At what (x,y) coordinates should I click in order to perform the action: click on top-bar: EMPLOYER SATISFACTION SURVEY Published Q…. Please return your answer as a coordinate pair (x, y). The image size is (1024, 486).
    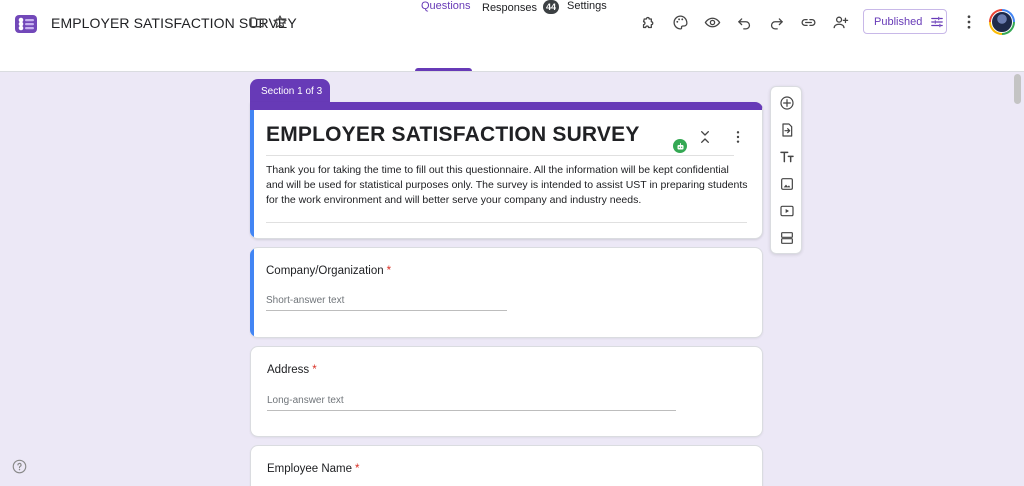
    Looking at the image, I should click on (512, 36).